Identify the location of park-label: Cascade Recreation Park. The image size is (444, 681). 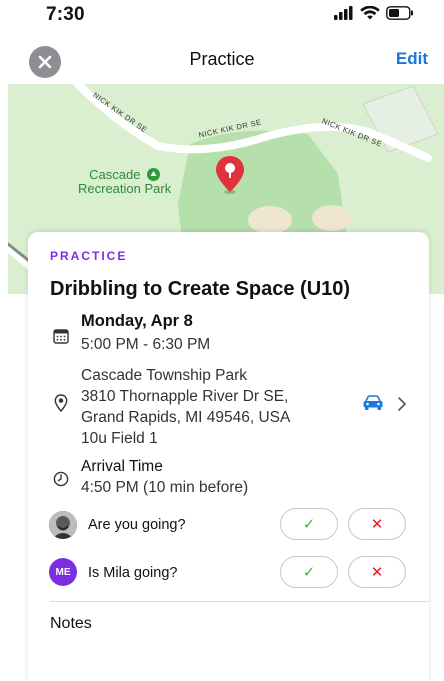
(124, 182).